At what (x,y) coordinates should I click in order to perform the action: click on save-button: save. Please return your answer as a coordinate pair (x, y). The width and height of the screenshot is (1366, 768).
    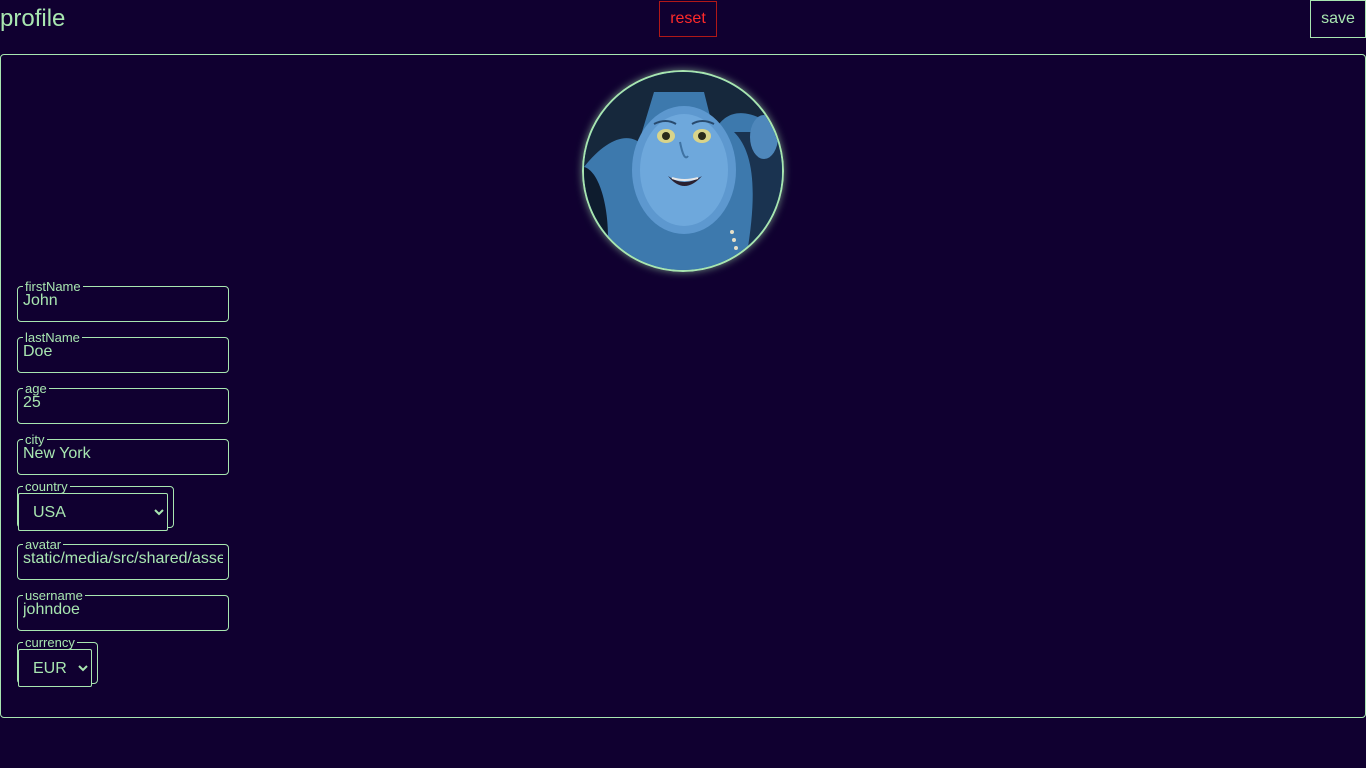
    Looking at the image, I should click on (1338, 19).